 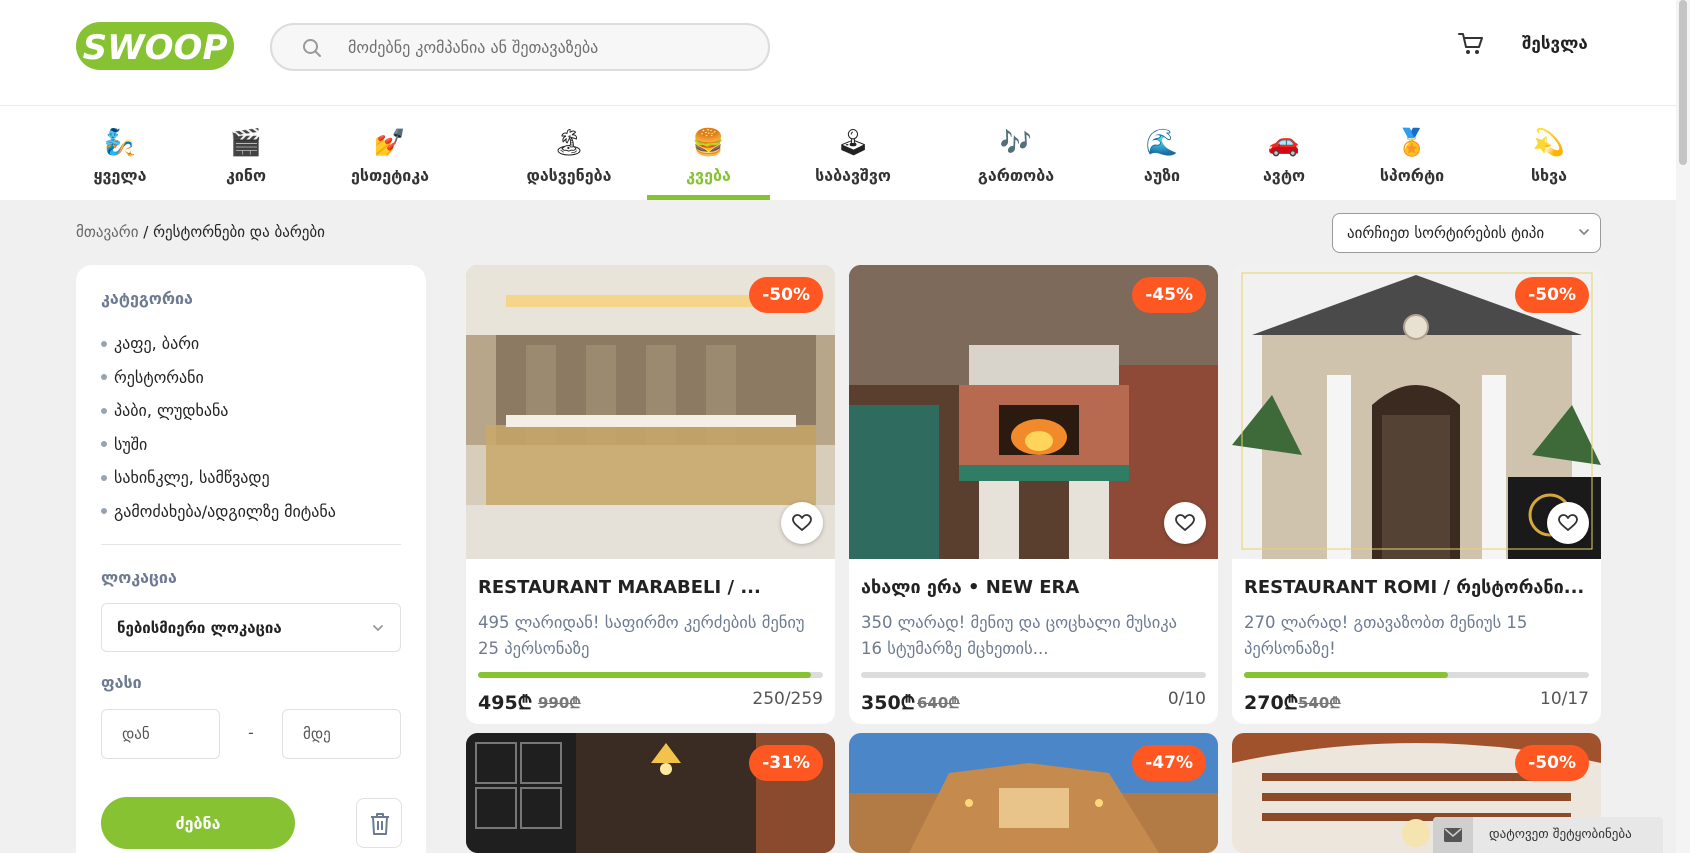 I want to click on leave-message-widget: დატოვეთ შეტყობინება, so click(x=1548, y=835).